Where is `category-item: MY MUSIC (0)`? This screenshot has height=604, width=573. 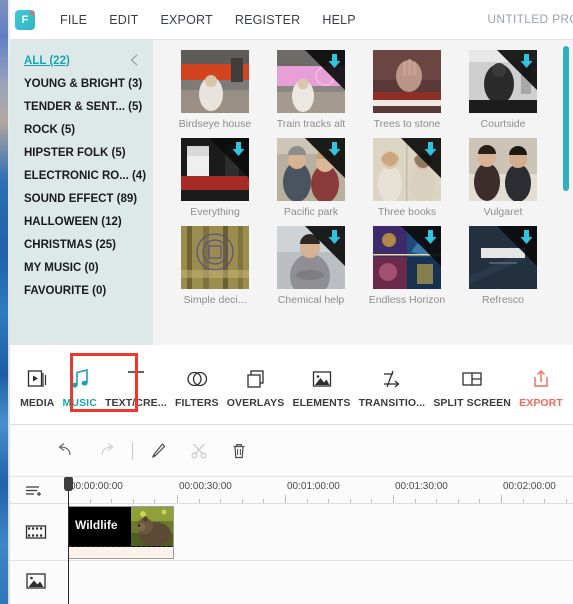 category-item: MY MUSIC (0) is located at coordinates (81, 268).